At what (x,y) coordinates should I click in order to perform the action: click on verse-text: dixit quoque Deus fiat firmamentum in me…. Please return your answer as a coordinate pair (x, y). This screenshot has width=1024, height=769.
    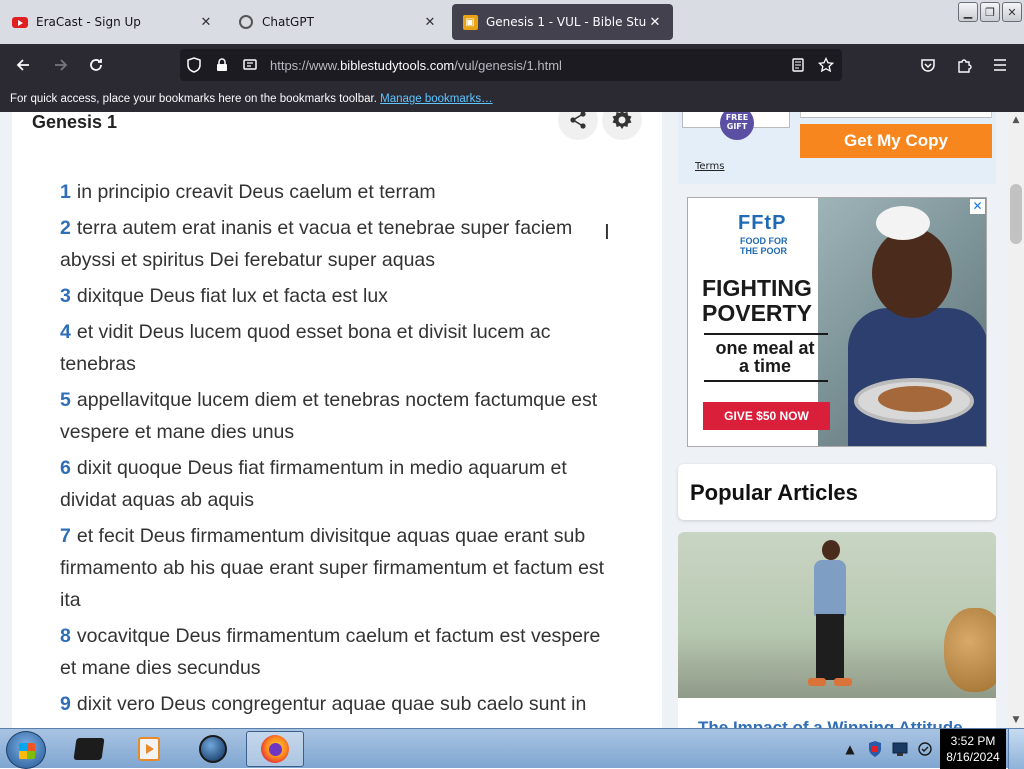
    Looking at the image, I should click on (313, 484).